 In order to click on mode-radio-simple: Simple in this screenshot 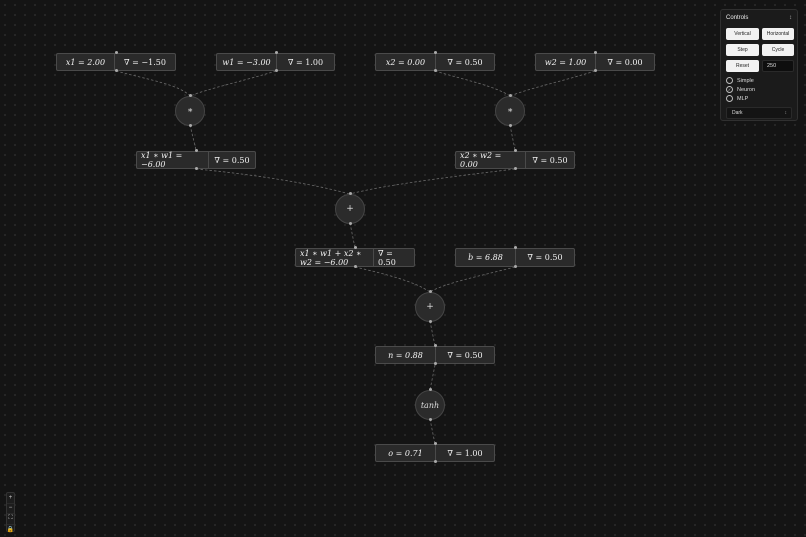, I will do `click(740, 80)`.